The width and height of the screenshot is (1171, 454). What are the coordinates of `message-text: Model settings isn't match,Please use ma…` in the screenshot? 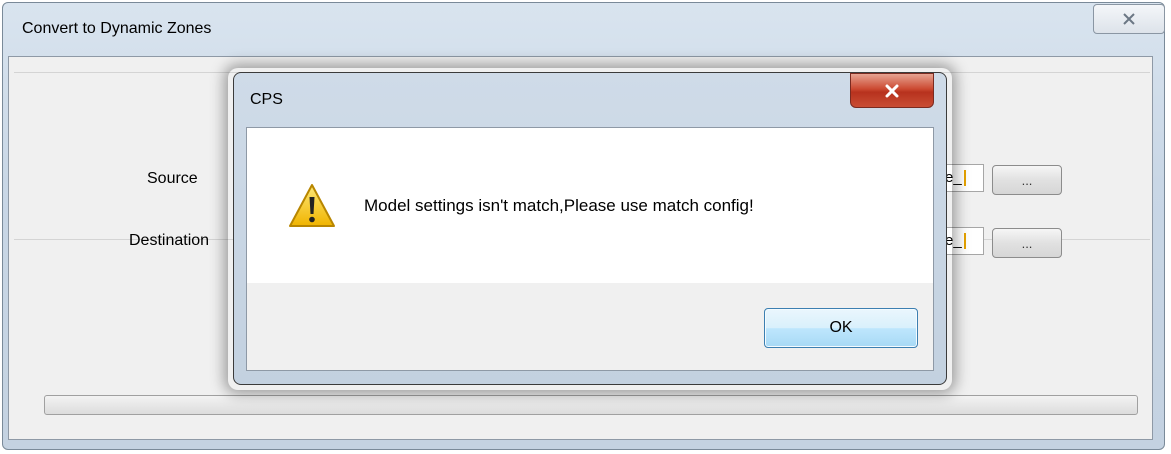 It's located at (559, 205).